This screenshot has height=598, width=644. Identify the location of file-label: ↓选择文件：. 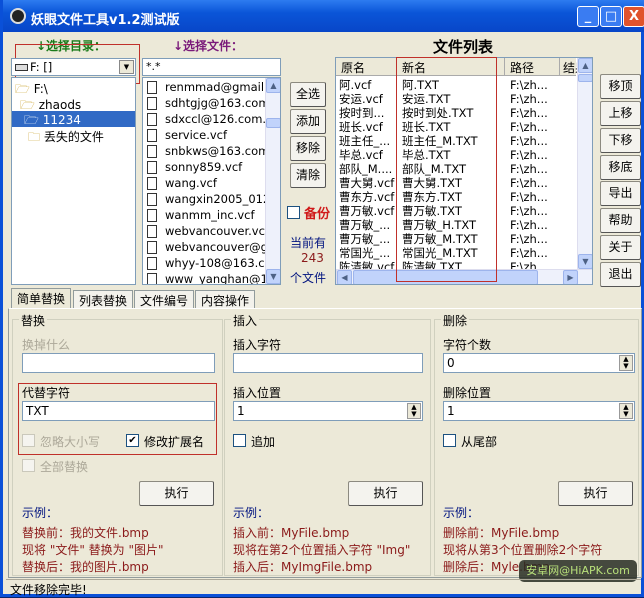
(208, 46).